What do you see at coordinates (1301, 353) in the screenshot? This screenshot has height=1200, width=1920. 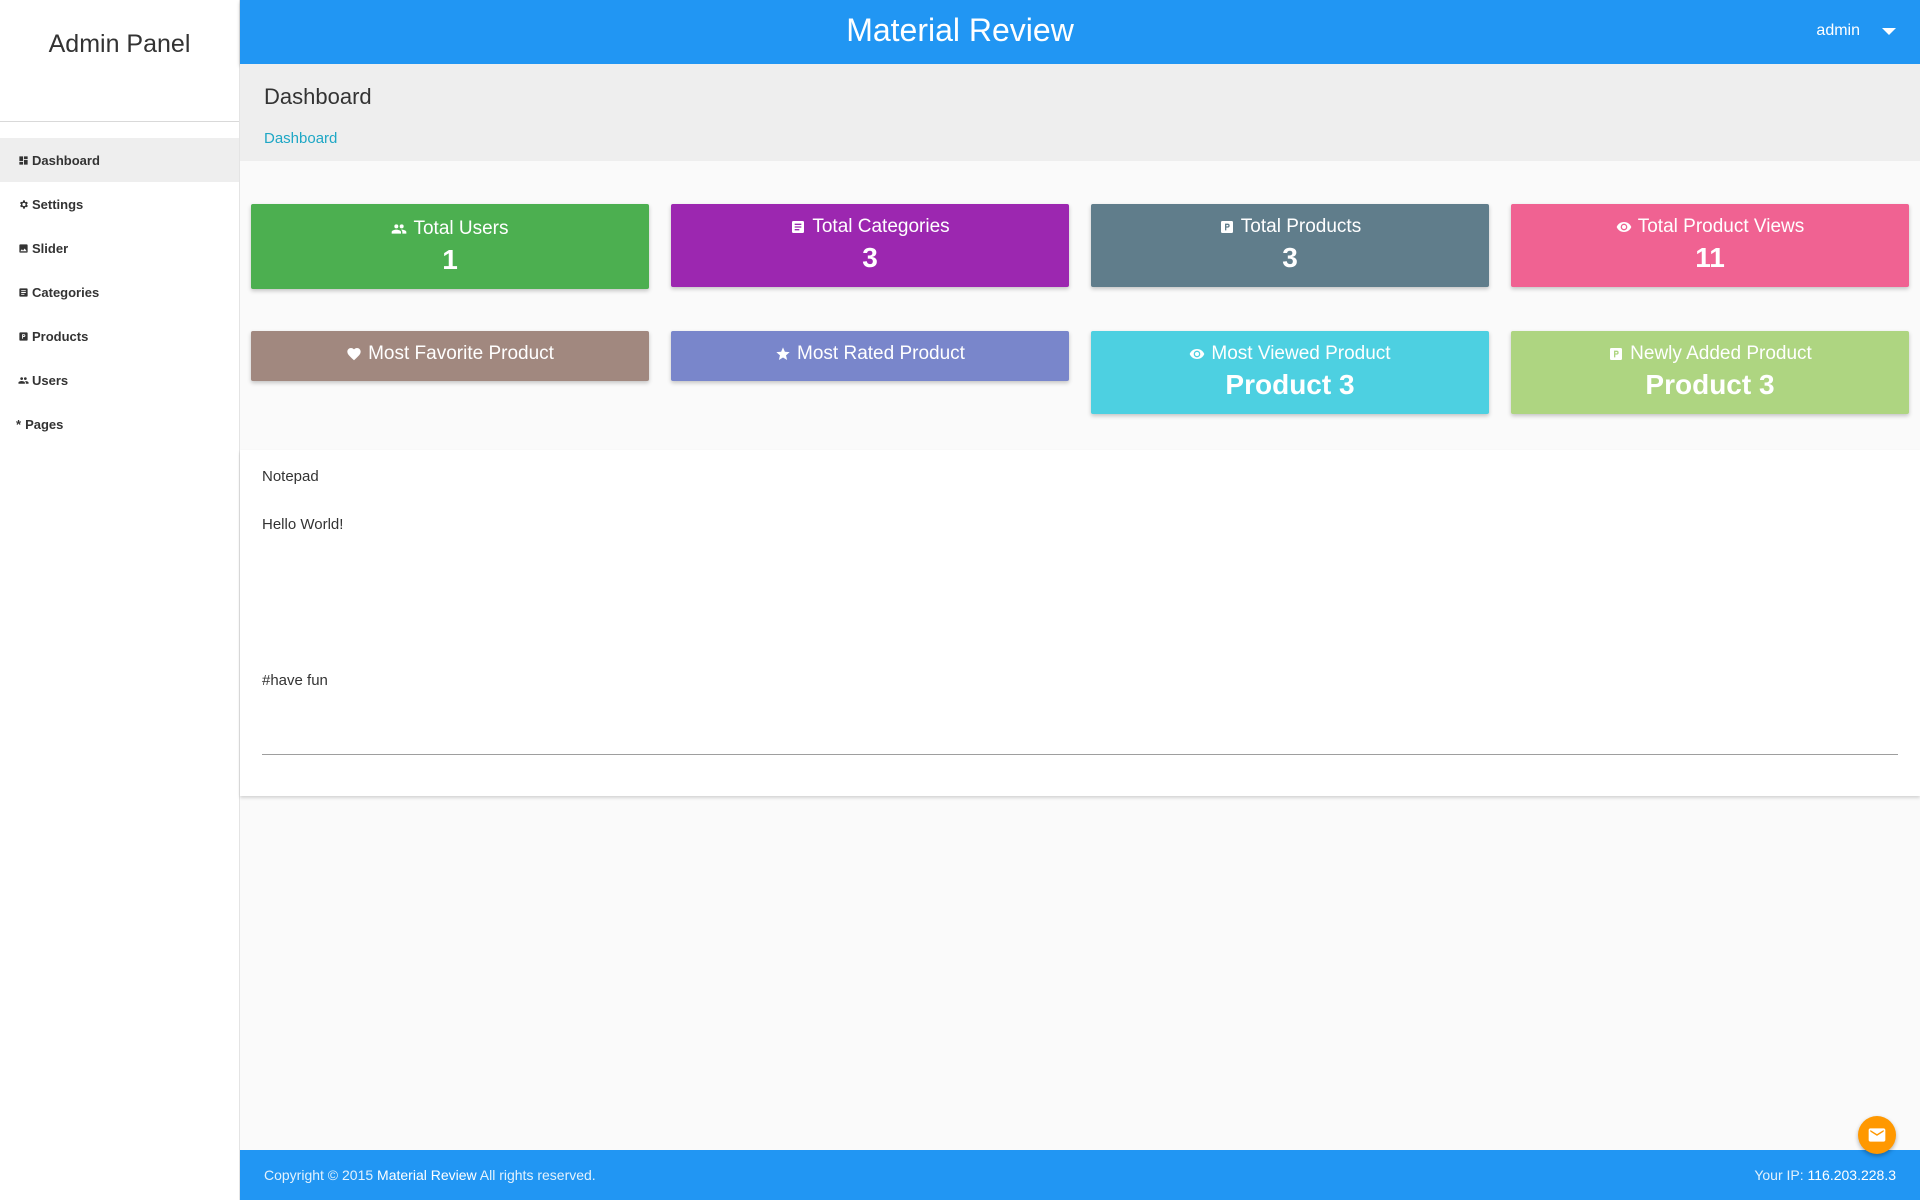 I see `highlight-label: Most Viewed Product` at bounding box center [1301, 353].